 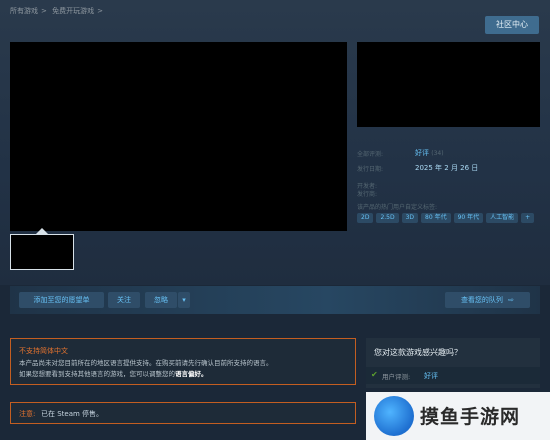 What do you see at coordinates (481, 300) in the screenshot?
I see `view-queue-label: 查看您的队列` at bounding box center [481, 300].